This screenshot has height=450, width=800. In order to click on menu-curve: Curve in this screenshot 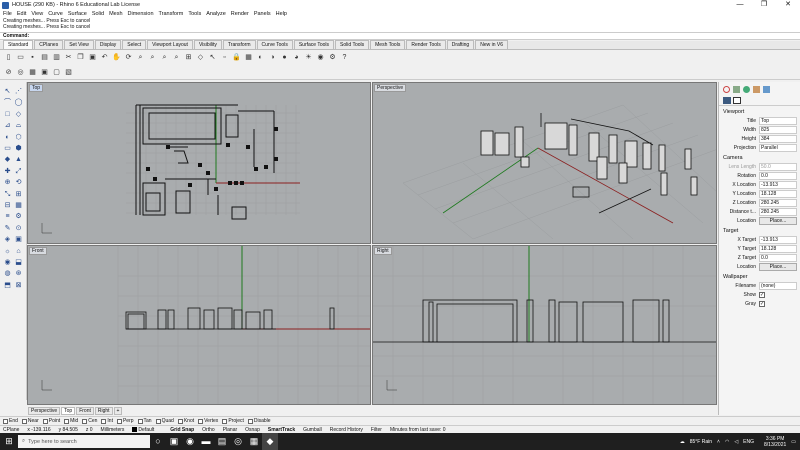, I will do `click(55, 14)`.